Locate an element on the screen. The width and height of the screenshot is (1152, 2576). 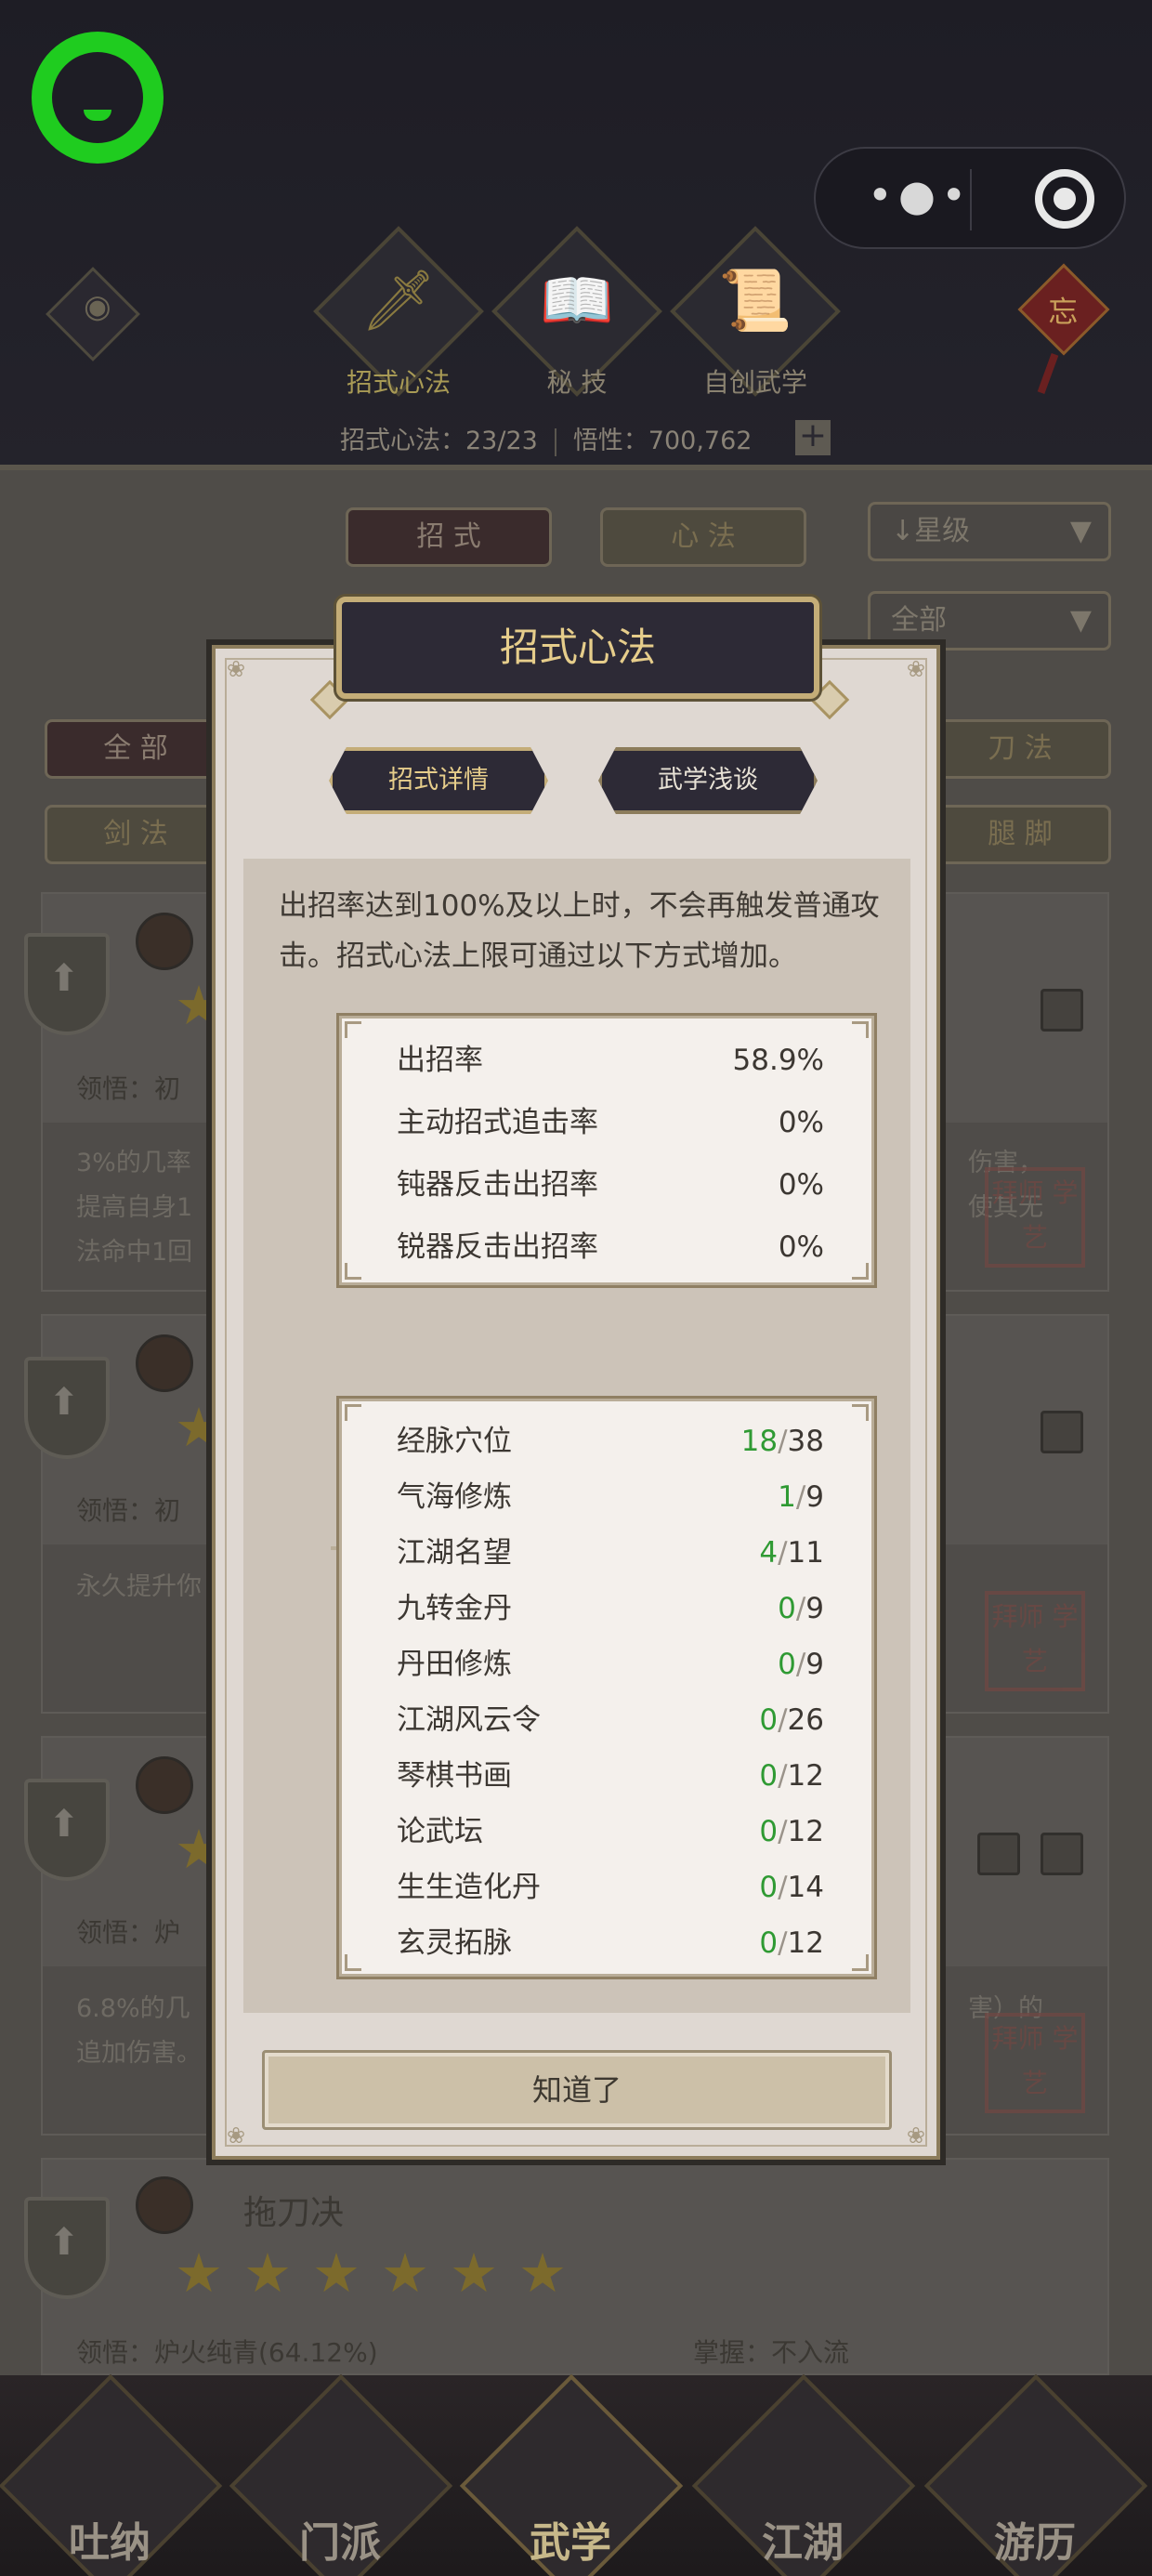
nav-martial: 武学 is located at coordinates (570, 2539).